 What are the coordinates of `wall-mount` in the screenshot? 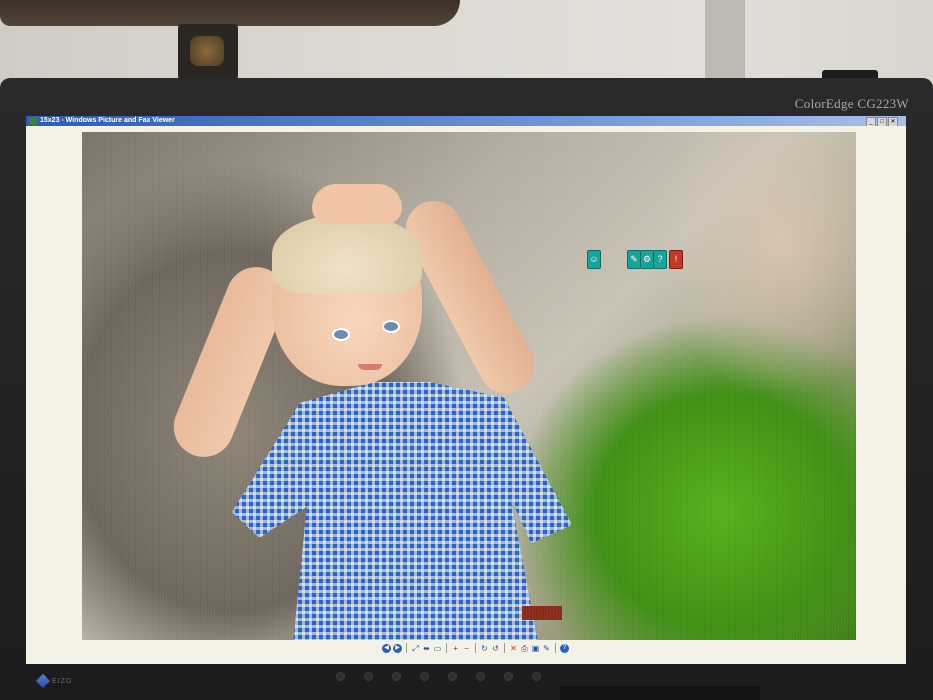 It's located at (208, 52).